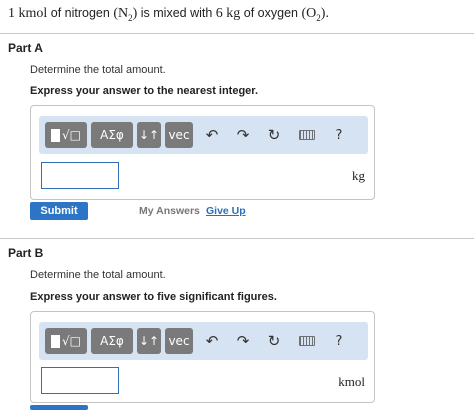 Image resolution: width=474 pixels, height=410 pixels. Describe the element at coordinates (358, 175) in the screenshot. I see `part-a-unit: kg` at that location.